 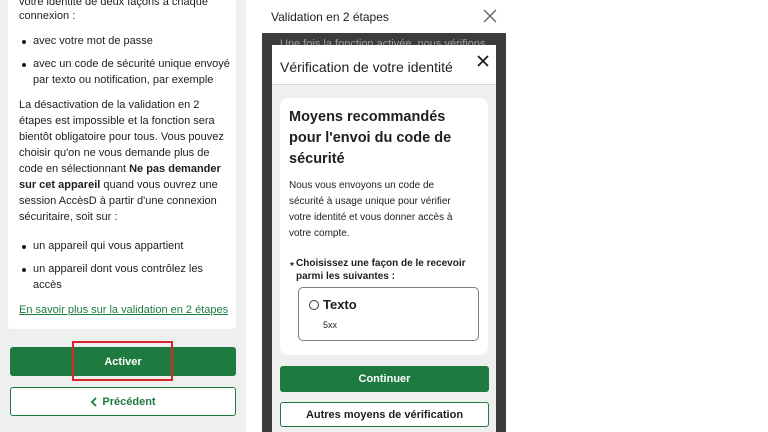 I want to click on modal-header: Vérification de votre identité, so click(x=384, y=65).